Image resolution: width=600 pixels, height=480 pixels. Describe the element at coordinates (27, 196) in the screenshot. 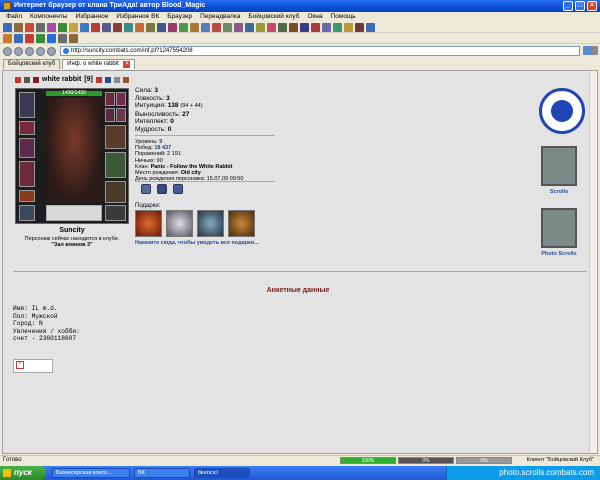

I see `belt-slot` at that location.